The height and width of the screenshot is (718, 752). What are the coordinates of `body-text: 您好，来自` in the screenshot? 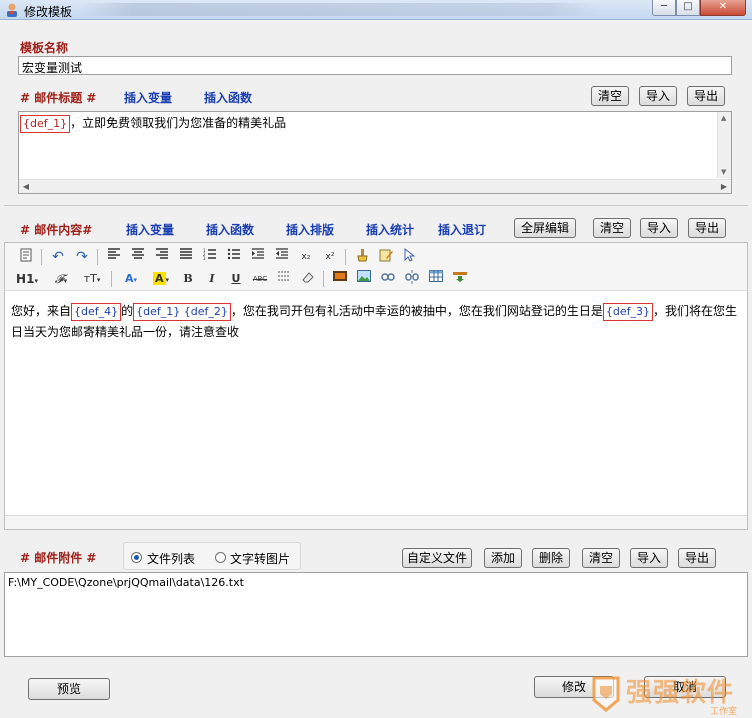 It's located at (41, 311).